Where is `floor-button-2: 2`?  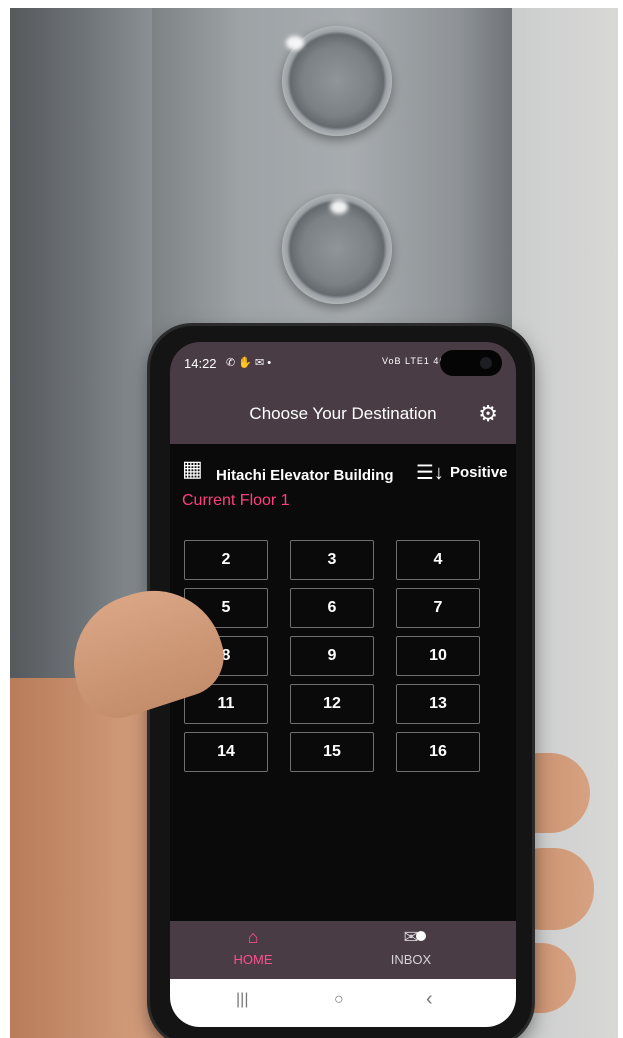
floor-button-2: 2 is located at coordinates (226, 560).